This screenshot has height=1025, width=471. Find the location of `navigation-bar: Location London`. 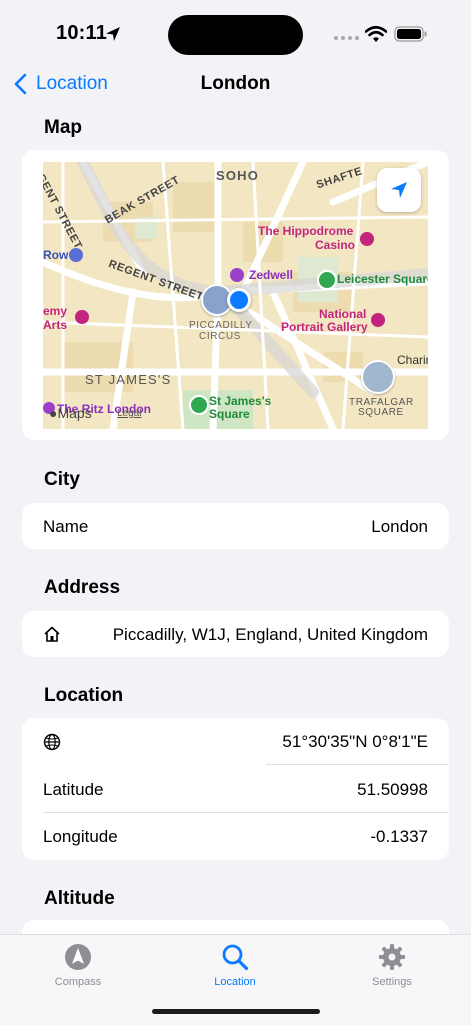

navigation-bar: Location London is located at coordinates (235, 86).